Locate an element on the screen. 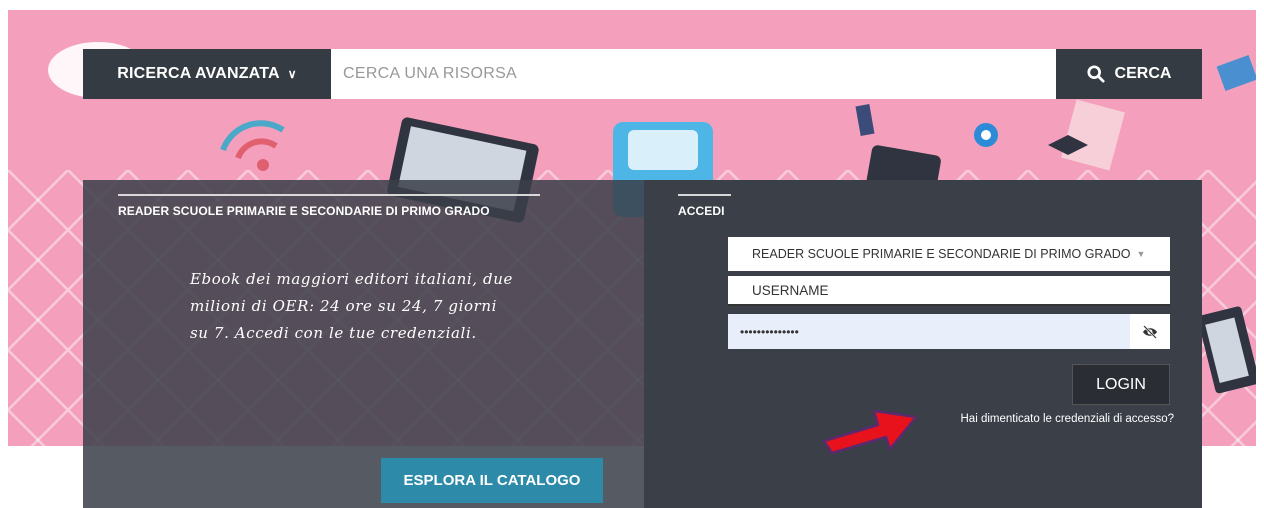 Image resolution: width=1264 pixels, height=508 pixels. username-value: USERNAME is located at coordinates (790, 290).